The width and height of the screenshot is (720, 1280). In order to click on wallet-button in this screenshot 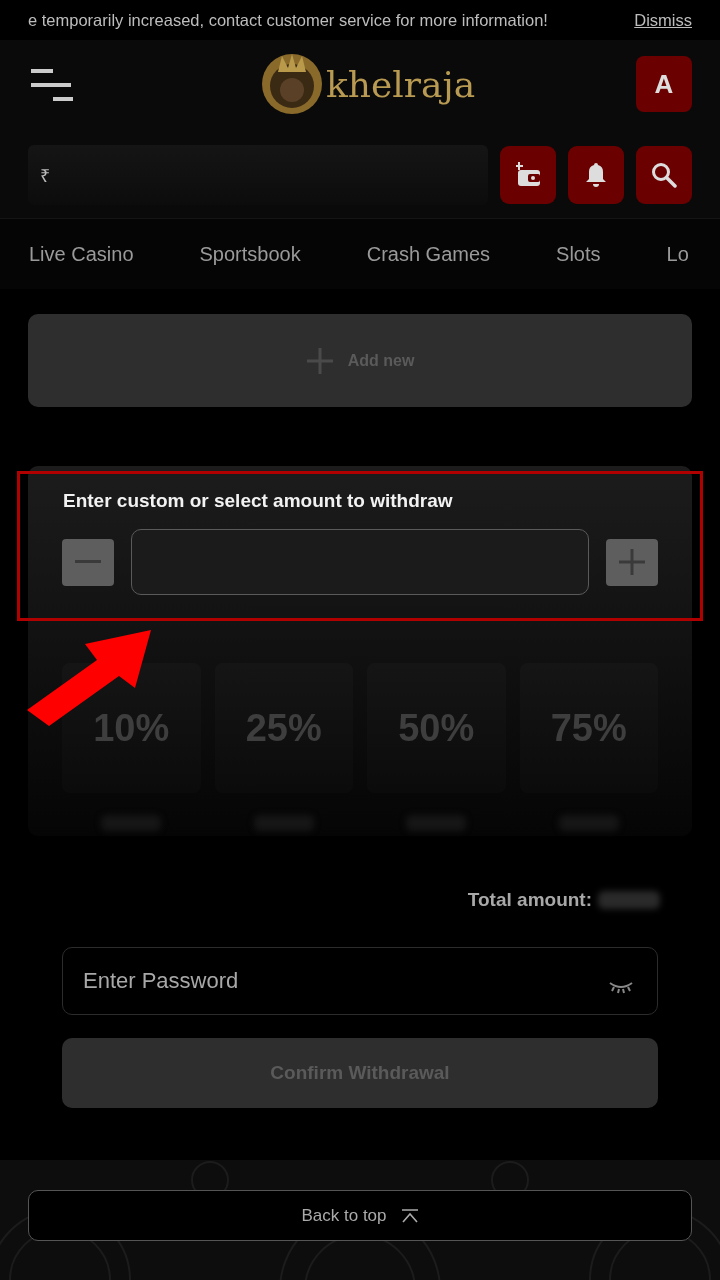, I will do `click(528, 175)`.